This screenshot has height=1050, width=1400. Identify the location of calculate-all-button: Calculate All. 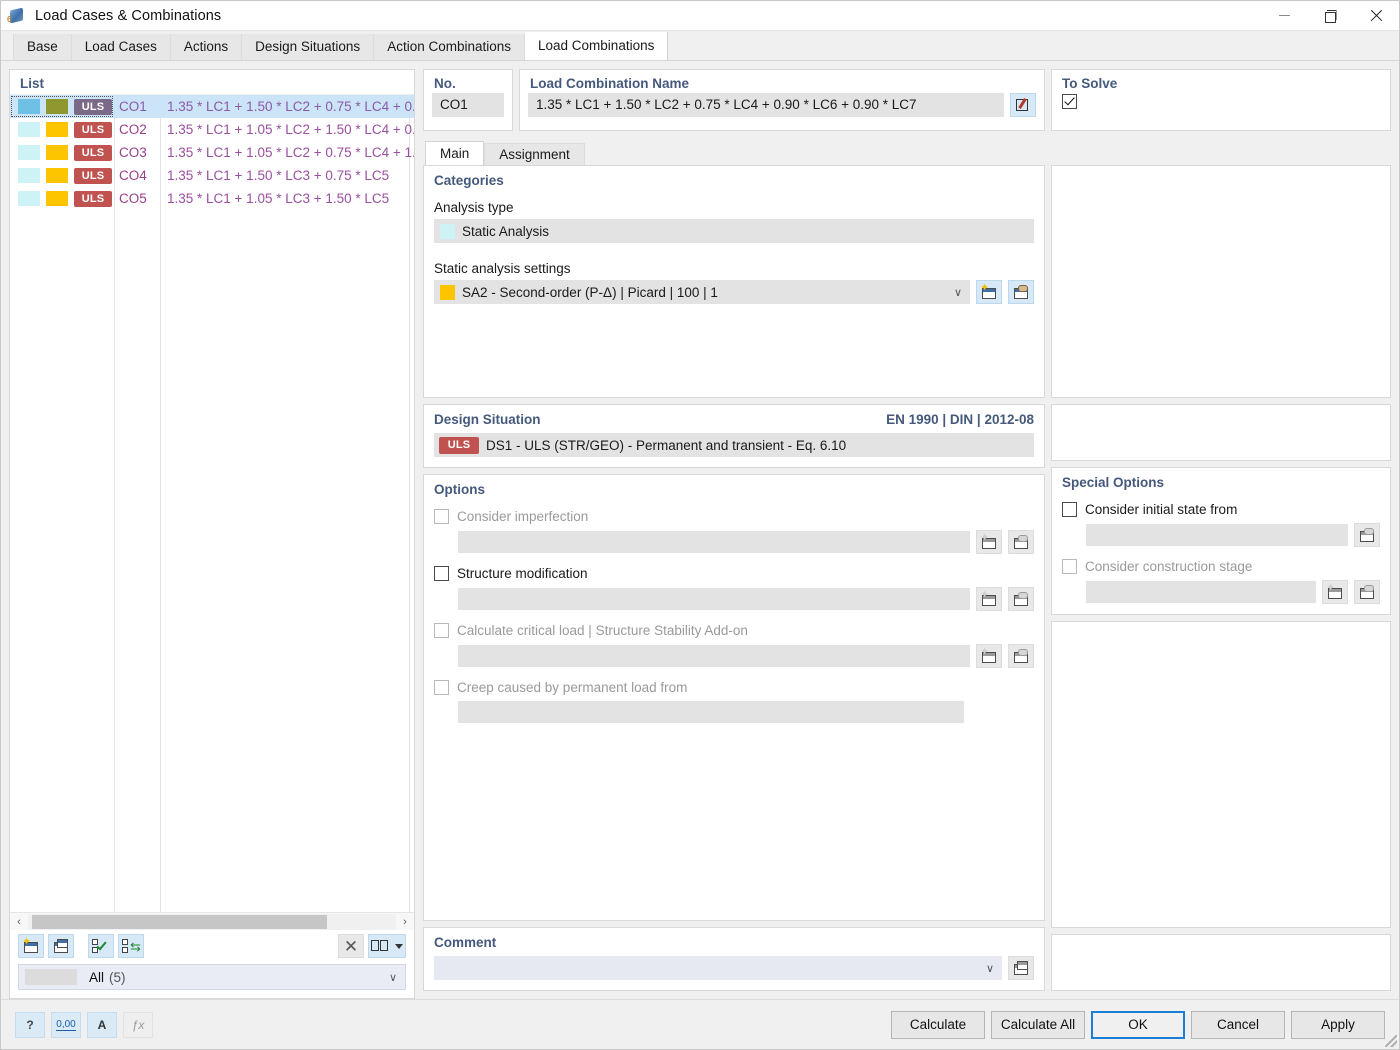
(1038, 1024).